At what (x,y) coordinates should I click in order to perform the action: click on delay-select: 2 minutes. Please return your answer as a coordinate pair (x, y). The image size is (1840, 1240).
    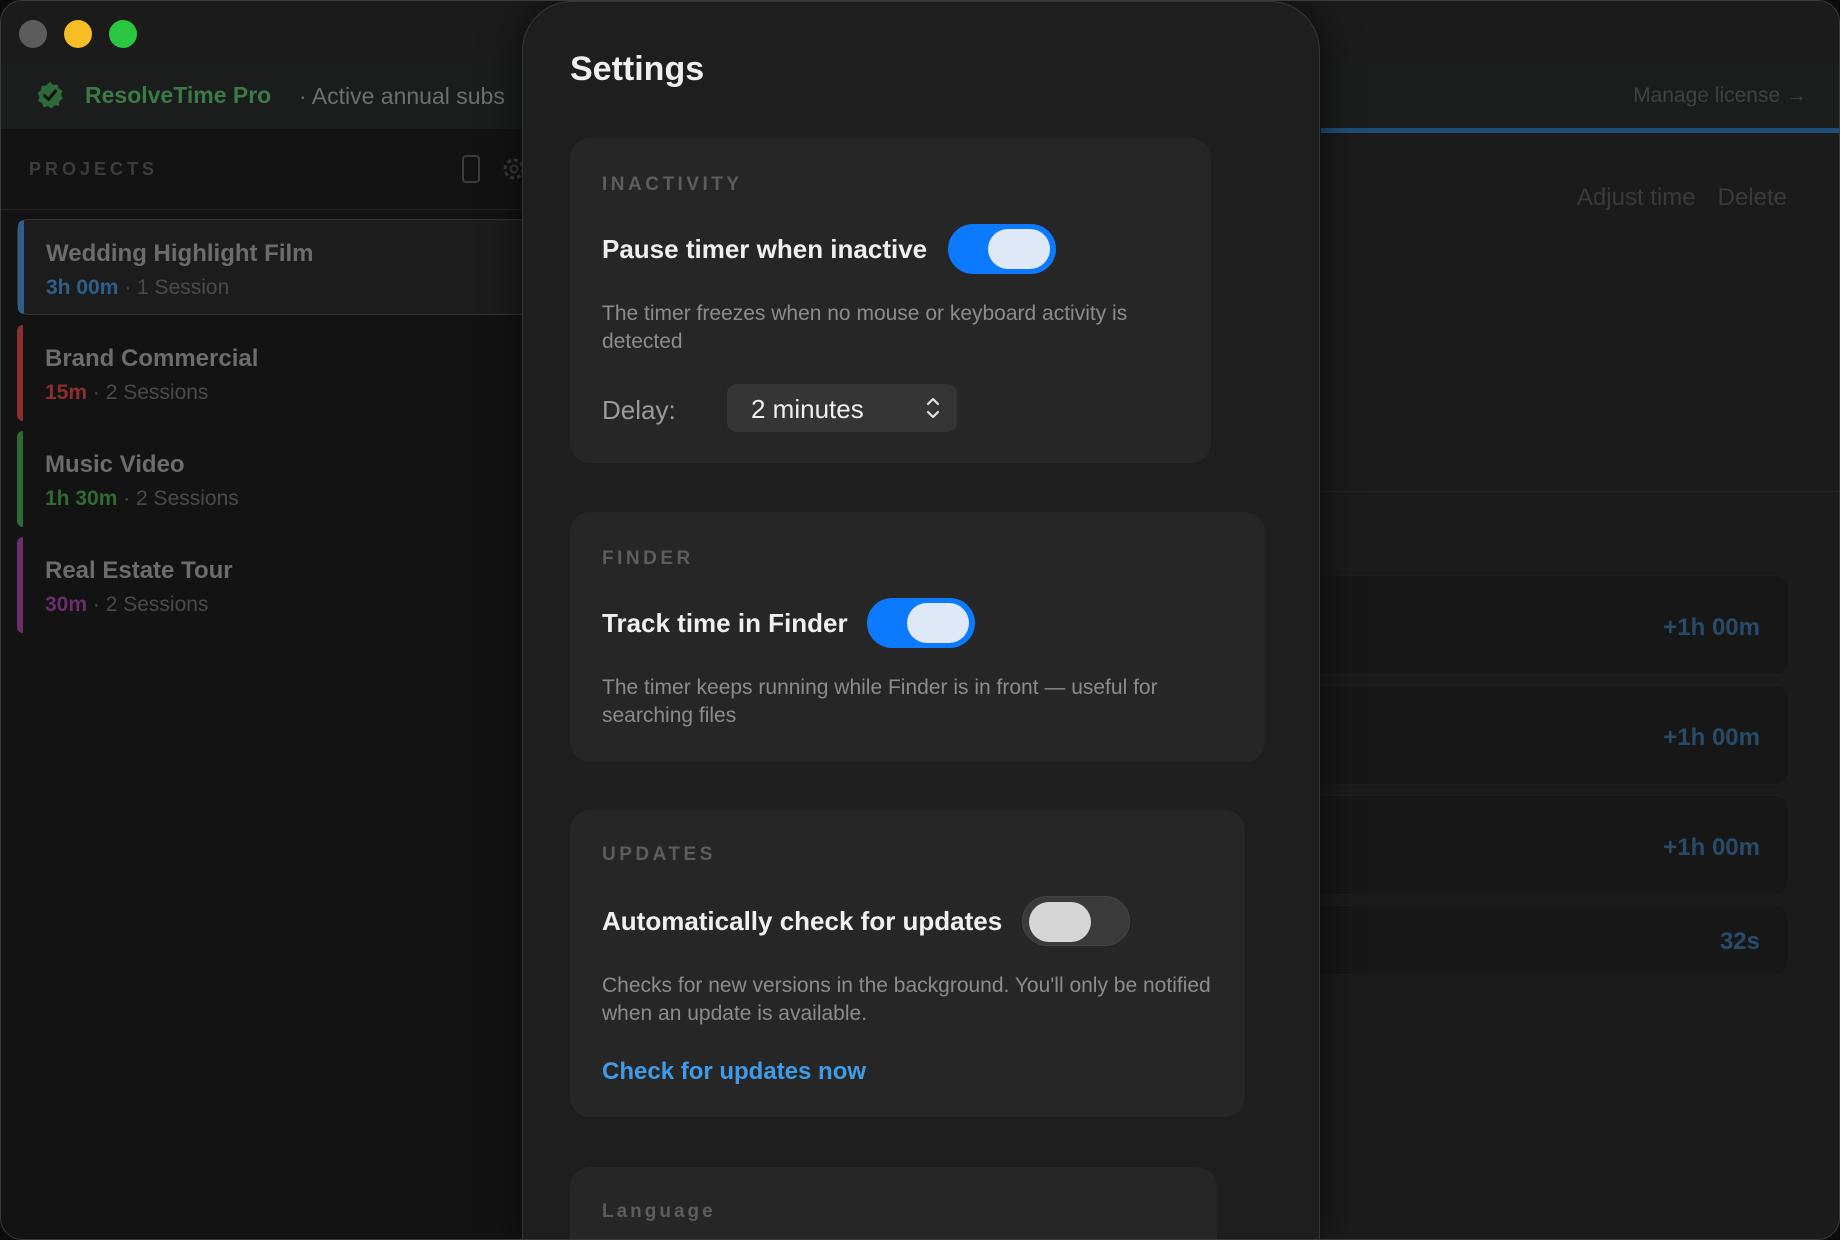
    Looking at the image, I should click on (842, 408).